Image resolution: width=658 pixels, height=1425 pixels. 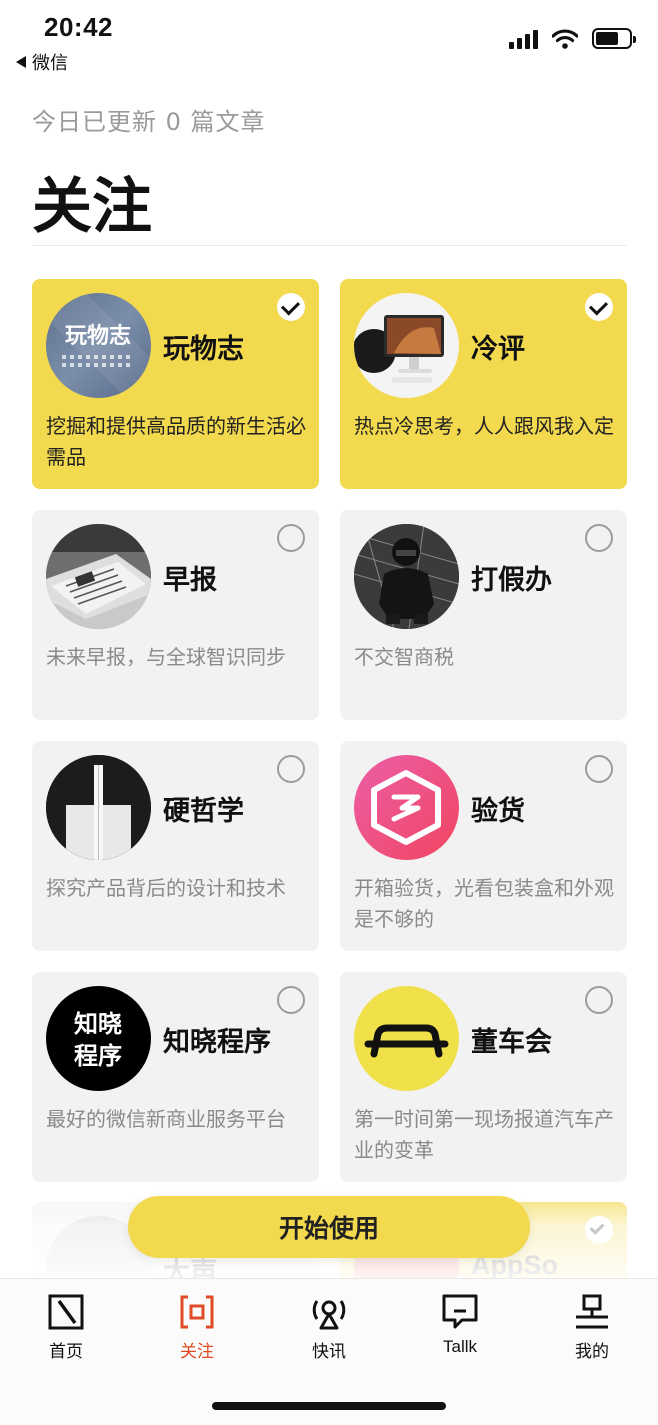 I want to click on channel-card-dongchehui: 董车会 第一时间第一现场报道汽车产业的变革, so click(x=483, y=1077).